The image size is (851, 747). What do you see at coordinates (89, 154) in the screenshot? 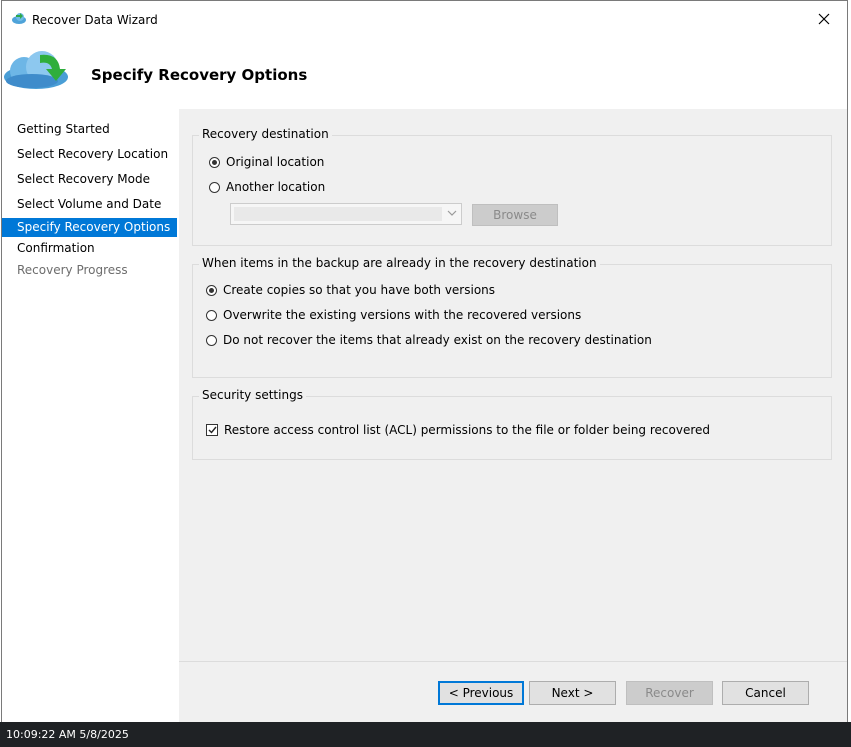
I see `step-select-recovery-location: Select Recovery Location` at bounding box center [89, 154].